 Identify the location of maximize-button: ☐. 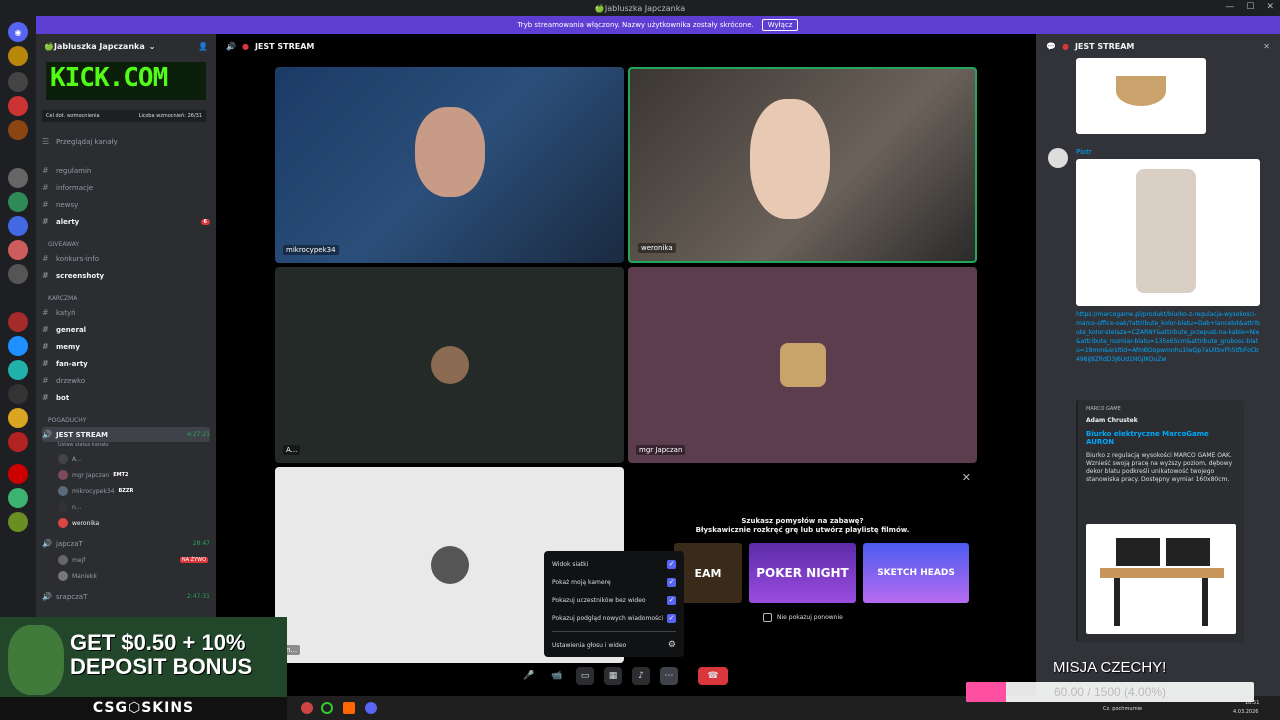
(1250, 7).